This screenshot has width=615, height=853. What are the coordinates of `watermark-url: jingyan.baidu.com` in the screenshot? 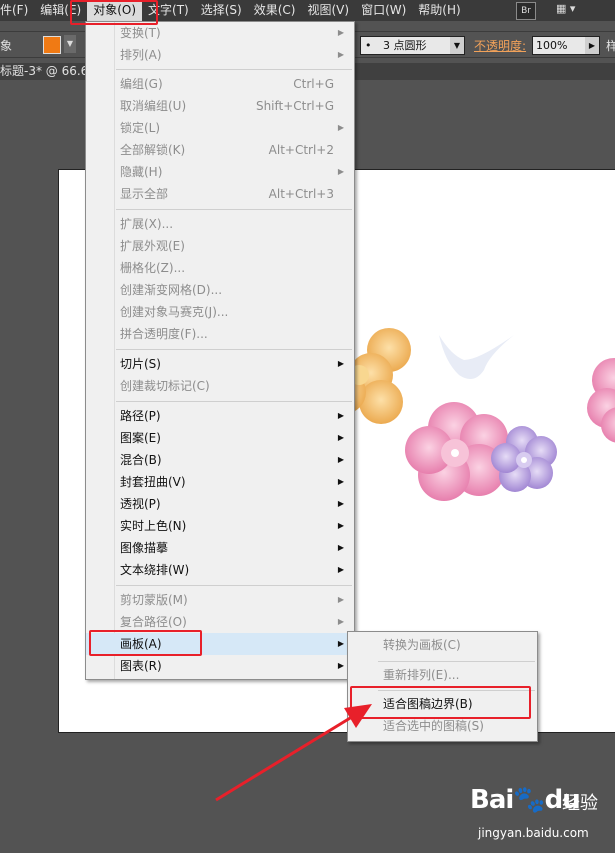 It's located at (533, 833).